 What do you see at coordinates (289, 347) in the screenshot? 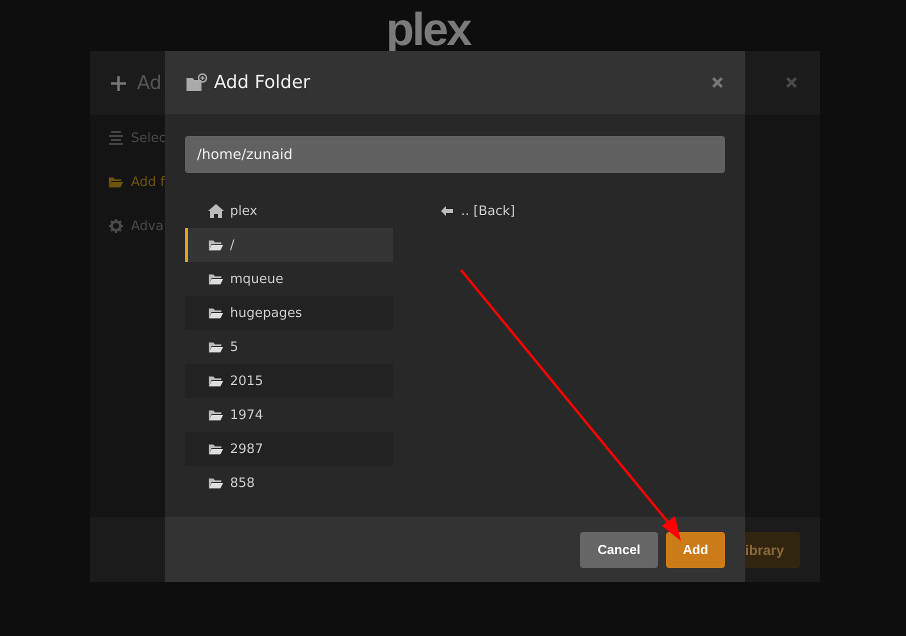
I see `folder-item: 5` at bounding box center [289, 347].